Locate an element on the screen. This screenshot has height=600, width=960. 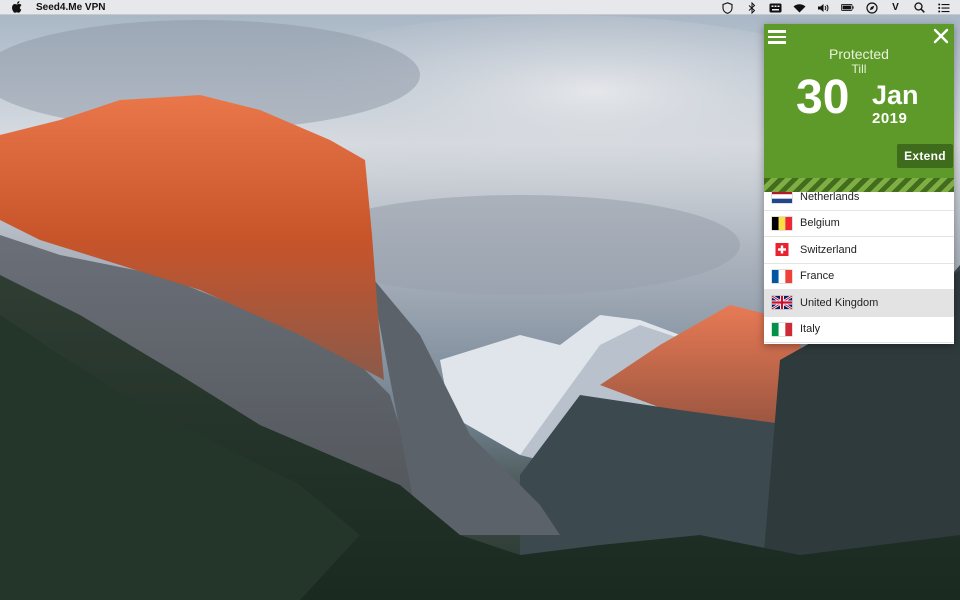
input-menu-icon is located at coordinates (775, 7).